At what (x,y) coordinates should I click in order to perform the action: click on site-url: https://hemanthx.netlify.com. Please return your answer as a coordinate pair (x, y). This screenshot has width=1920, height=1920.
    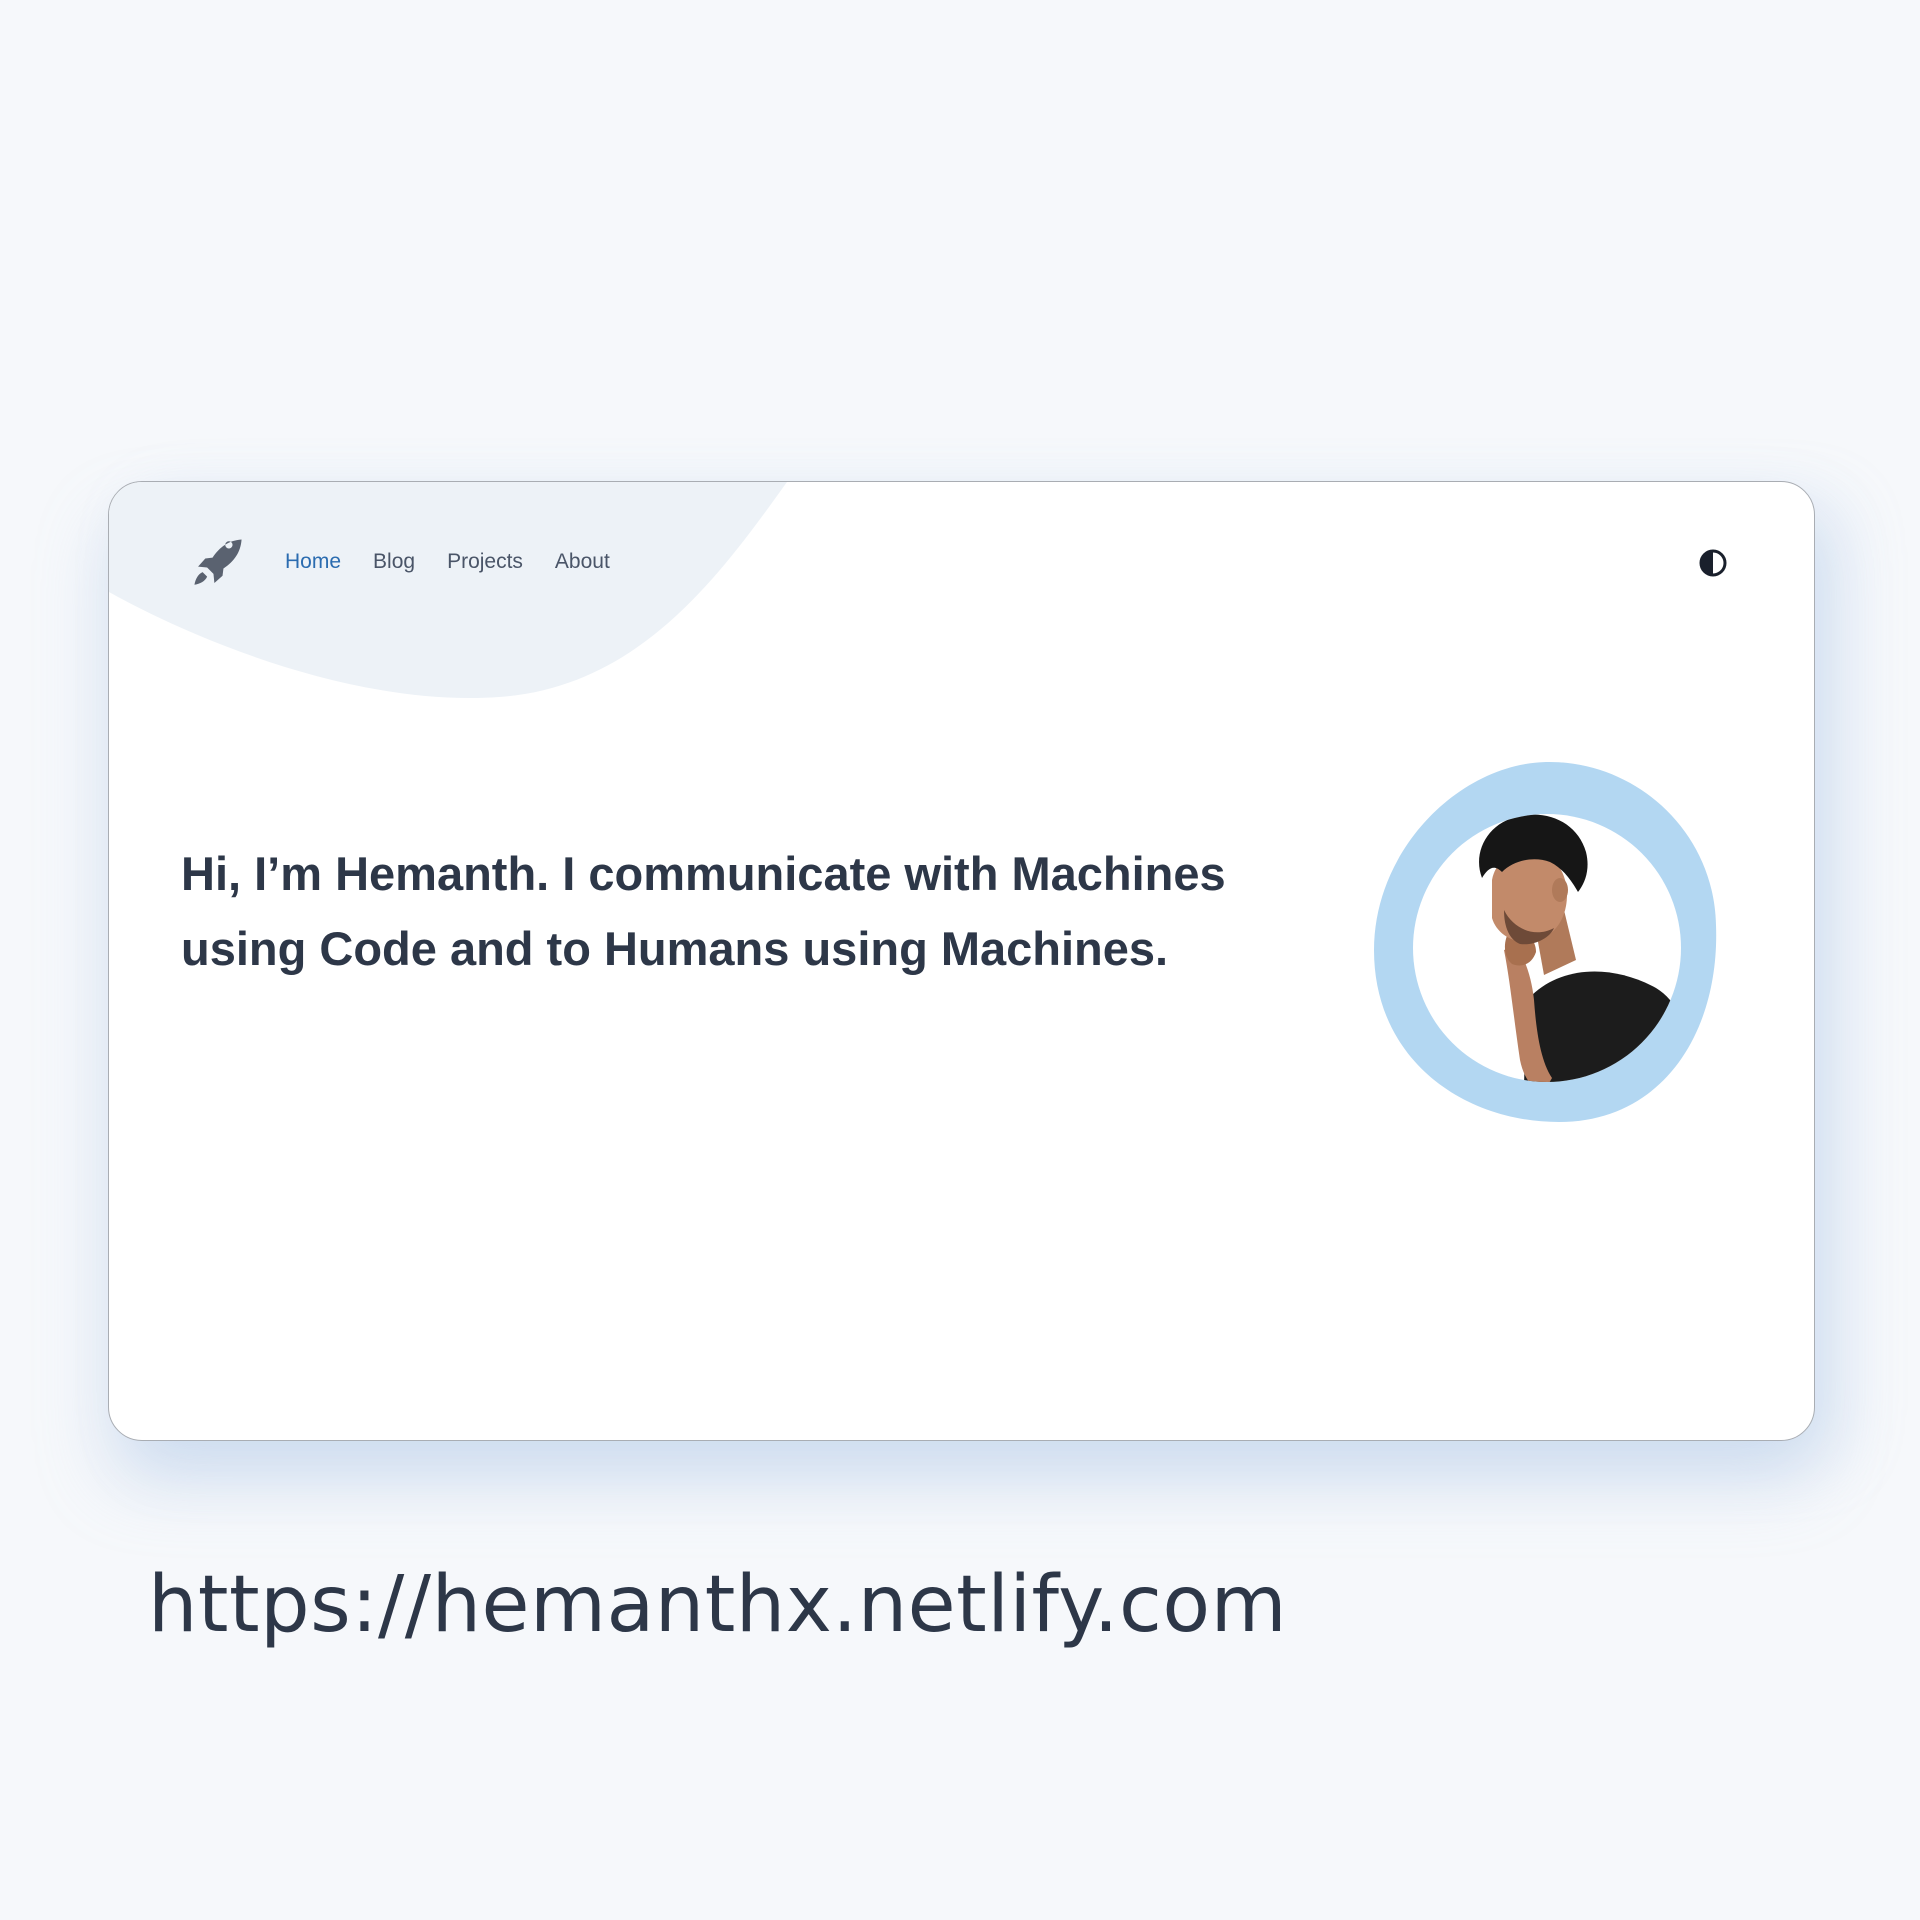
    Looking at the image, I should click on (718, 1605).